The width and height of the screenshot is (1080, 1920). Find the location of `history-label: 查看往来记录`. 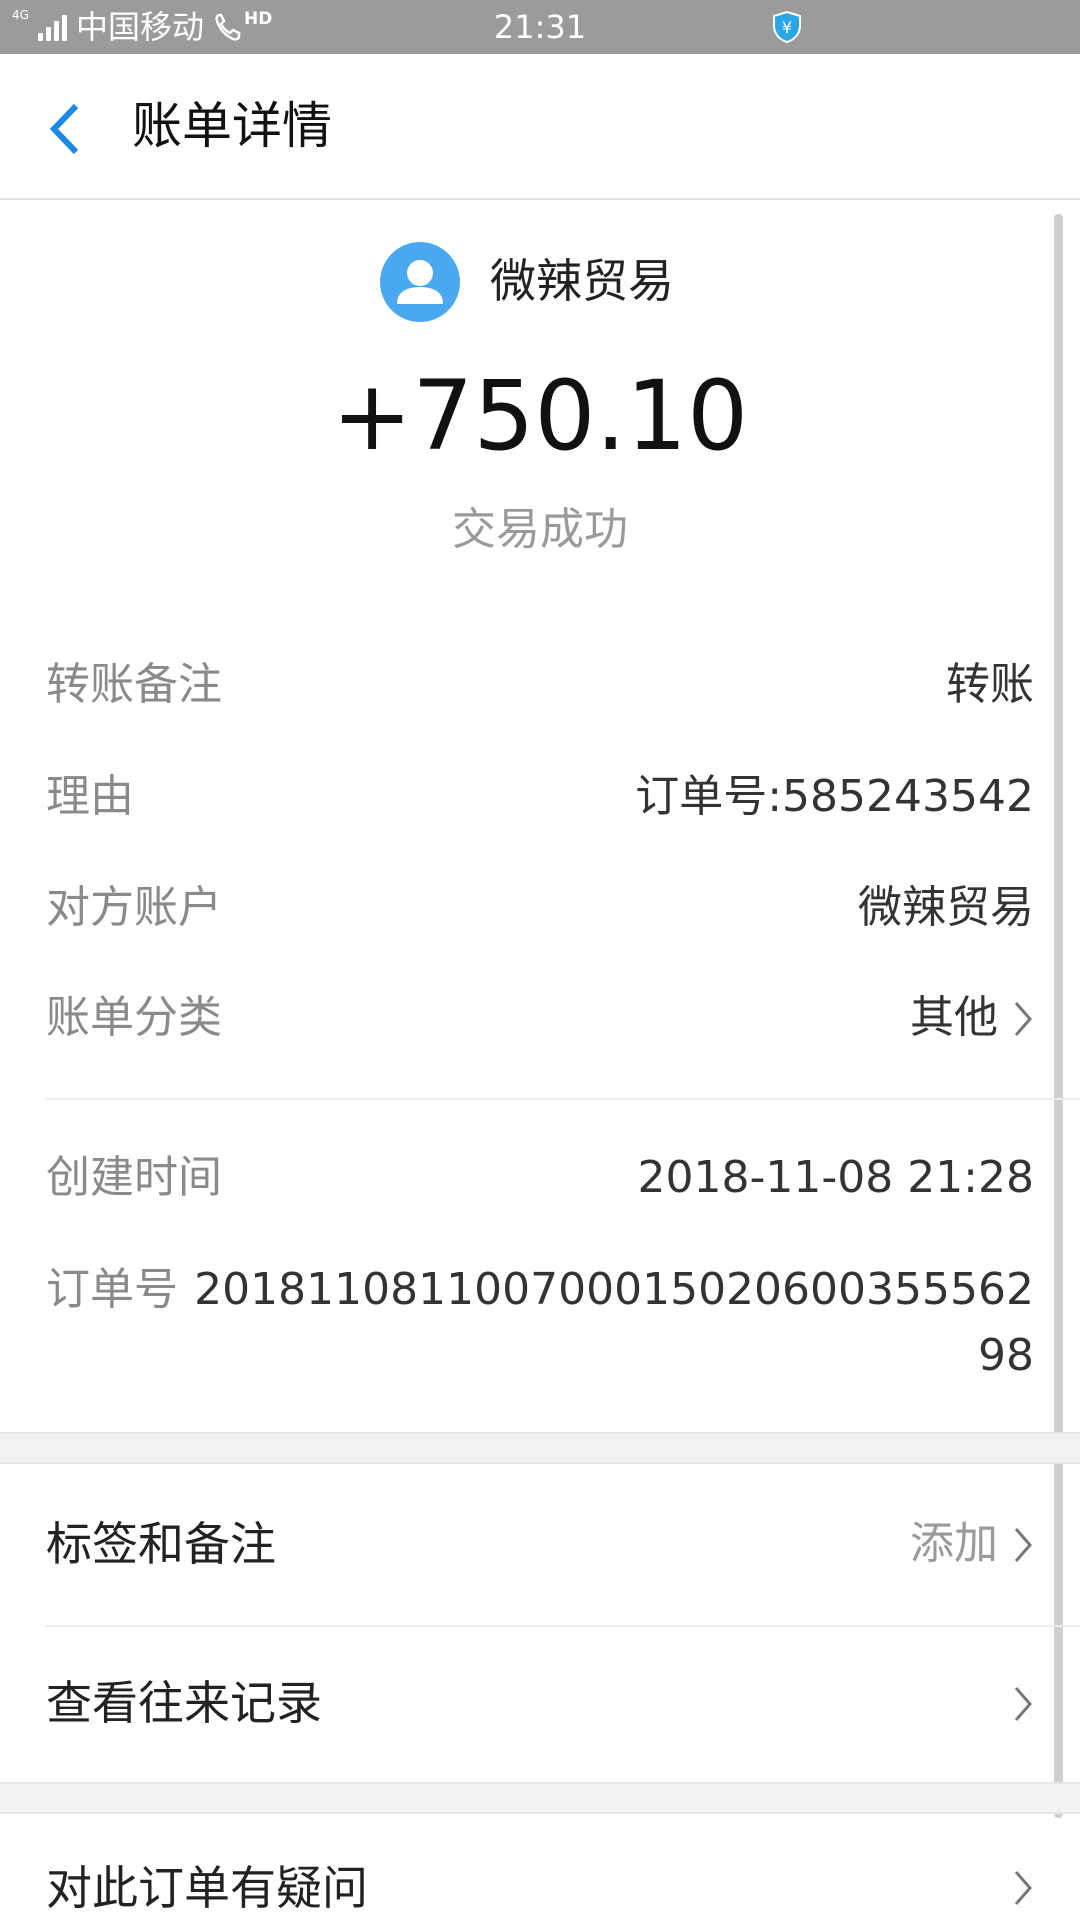

history-label: 查看往来记录 is located at coordinates (184, 1703).